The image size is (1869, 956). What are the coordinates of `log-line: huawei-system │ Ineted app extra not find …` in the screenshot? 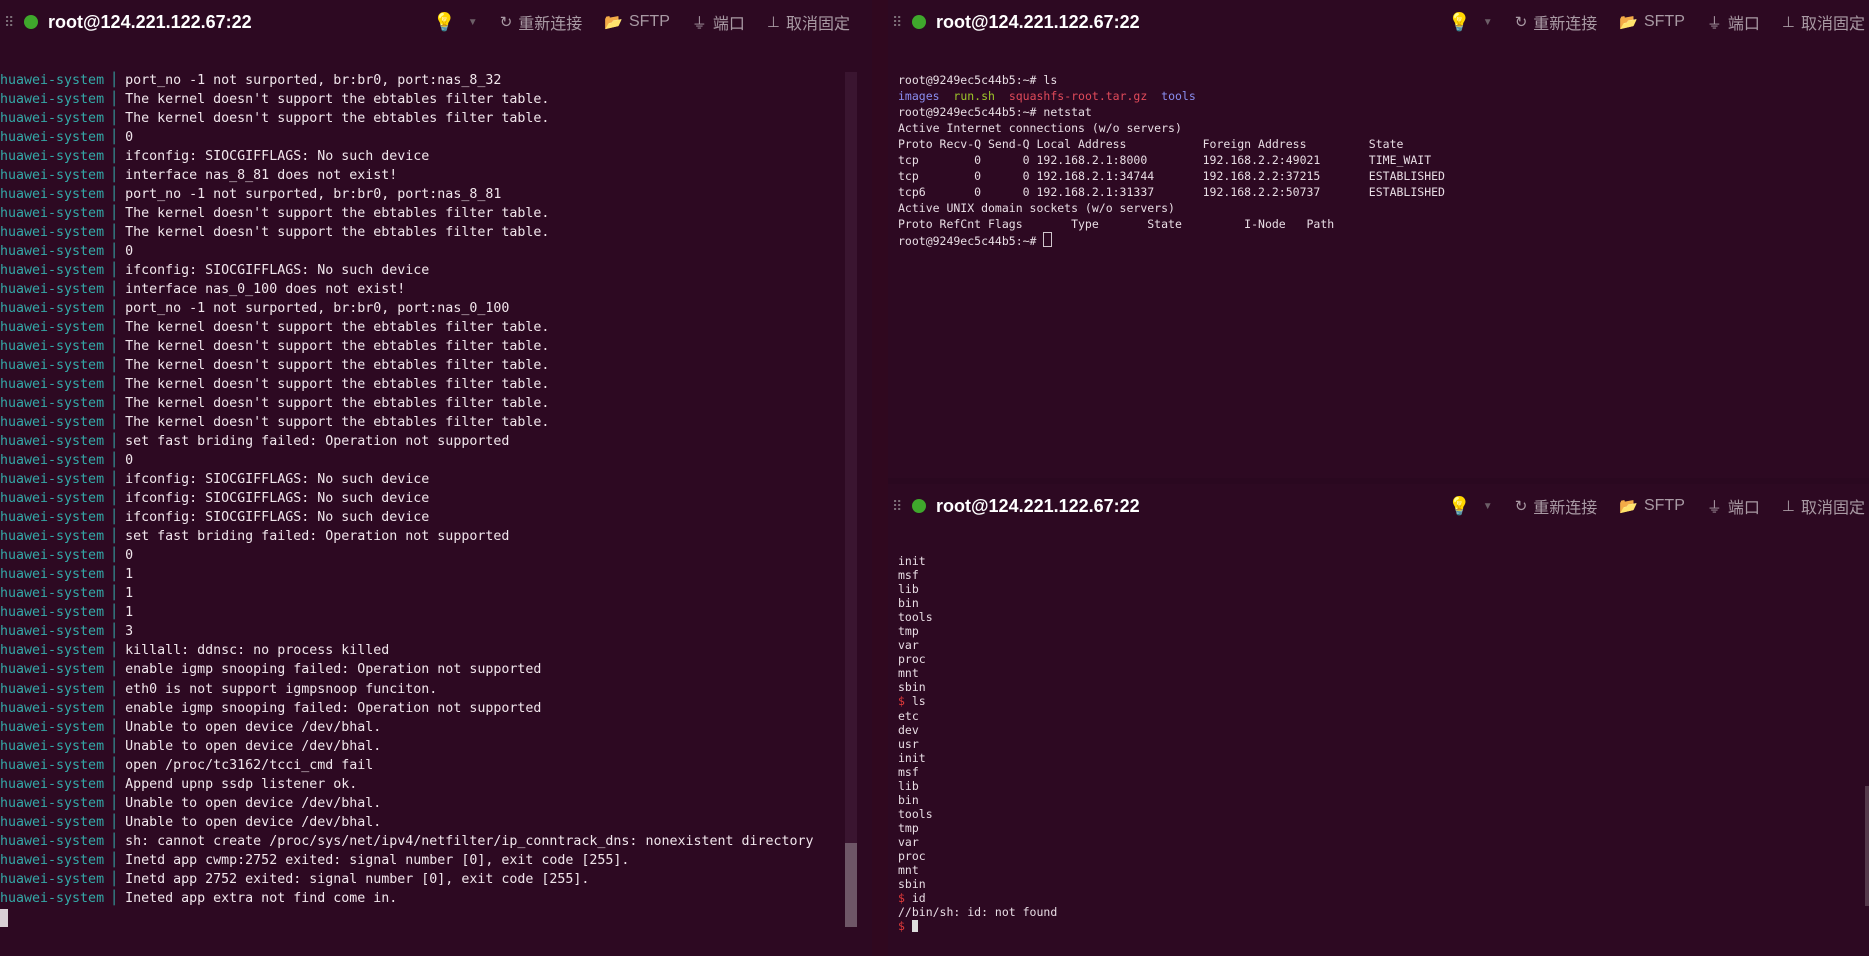 It's located at (436, 898).